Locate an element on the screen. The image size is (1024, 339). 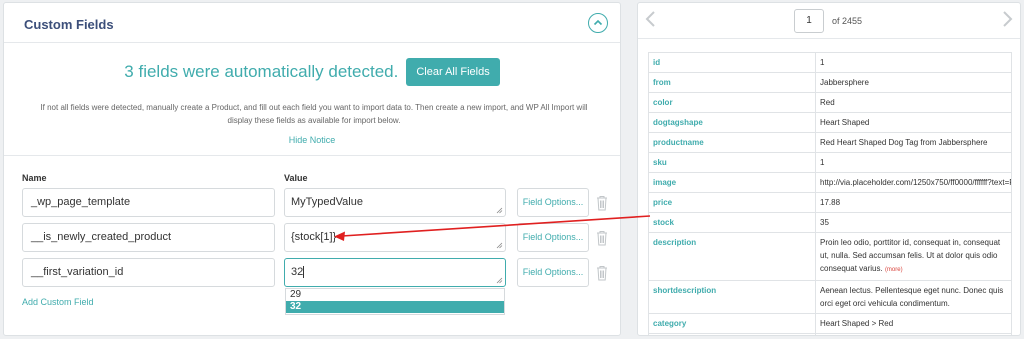
page-number-input: 1 is located at coordinates (809, 21).